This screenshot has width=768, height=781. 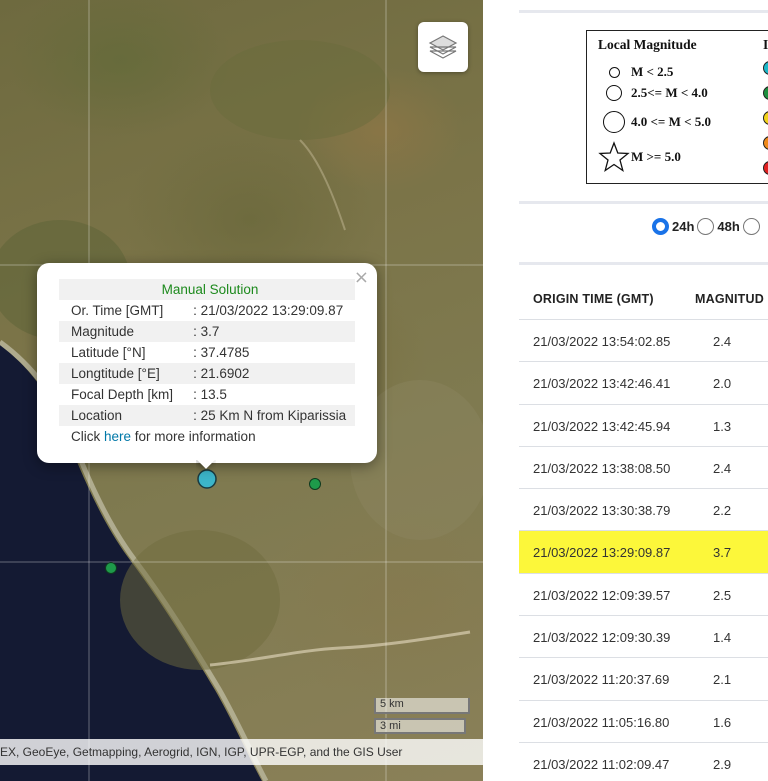 What do you see at coordinates (602, 511) in the screenshot?
I see `origin-time-cell: 21/03/2022 13:30:38.79` at bounding box center [602, 511].